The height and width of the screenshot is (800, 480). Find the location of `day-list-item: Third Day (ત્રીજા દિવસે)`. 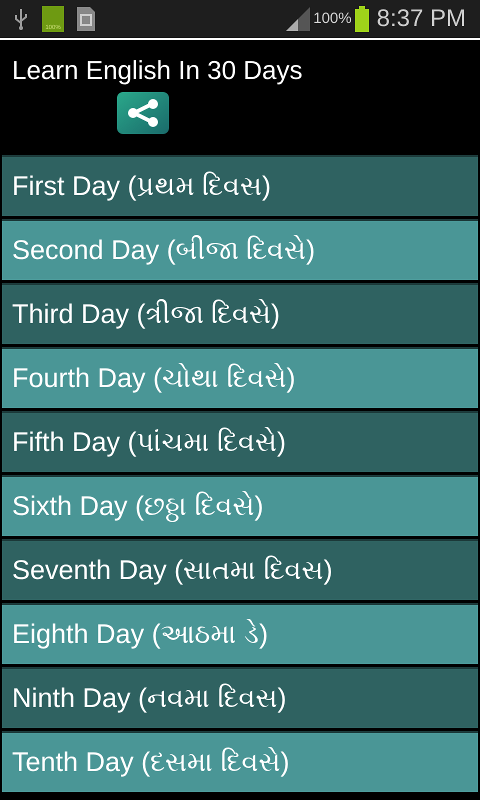

day-list-item: Third Day (ત્રીજા દિવસે) is located at coordinates (240, 313).